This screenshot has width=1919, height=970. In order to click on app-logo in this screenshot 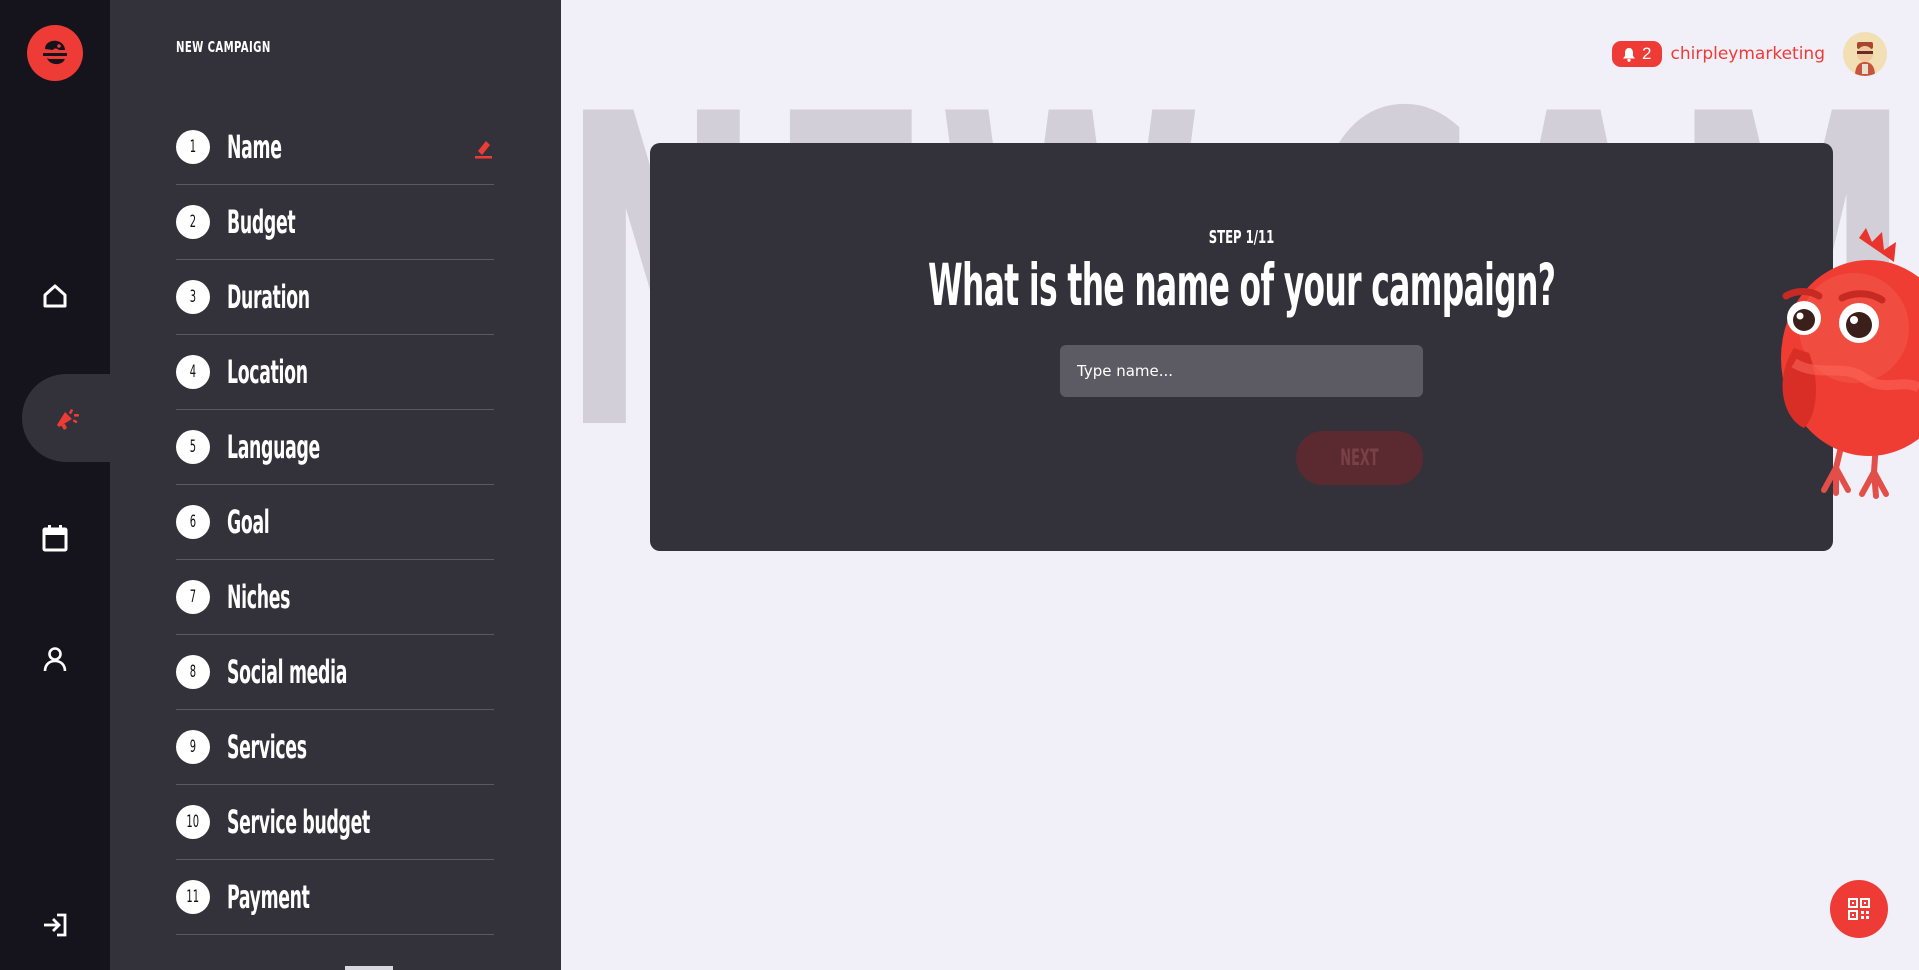, I will do `click(55, 53)`.